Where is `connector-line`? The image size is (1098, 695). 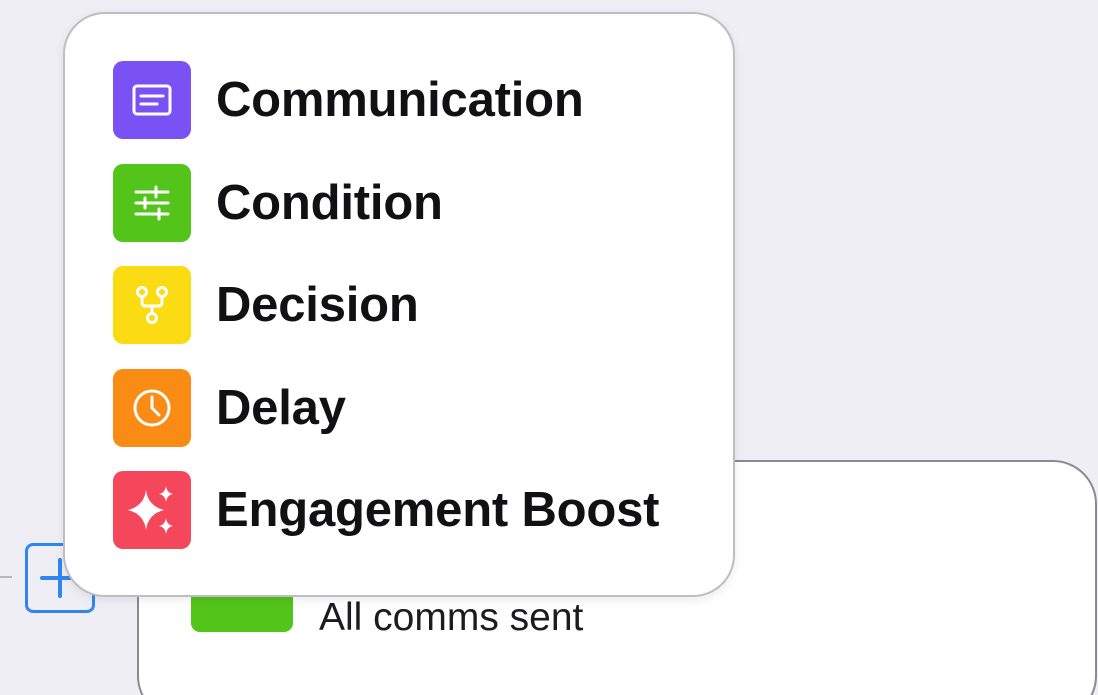
connector-line is located at coordinates (6, 577).